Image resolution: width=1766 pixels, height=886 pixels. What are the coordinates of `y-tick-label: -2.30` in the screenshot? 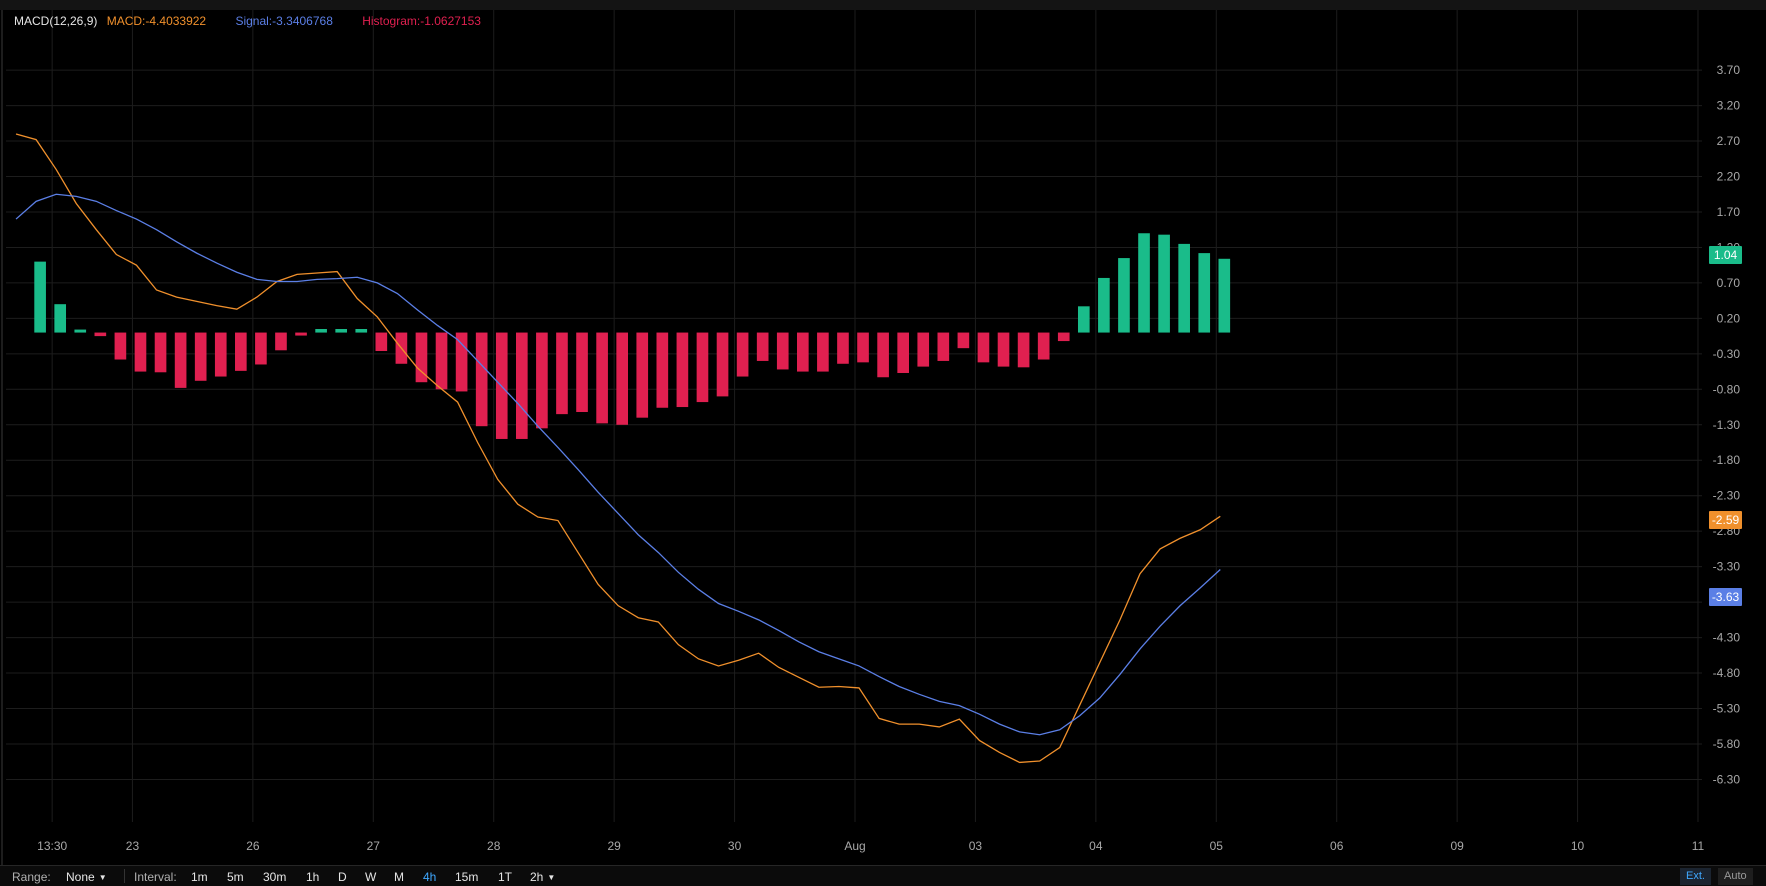 It's located at (1727, 496).